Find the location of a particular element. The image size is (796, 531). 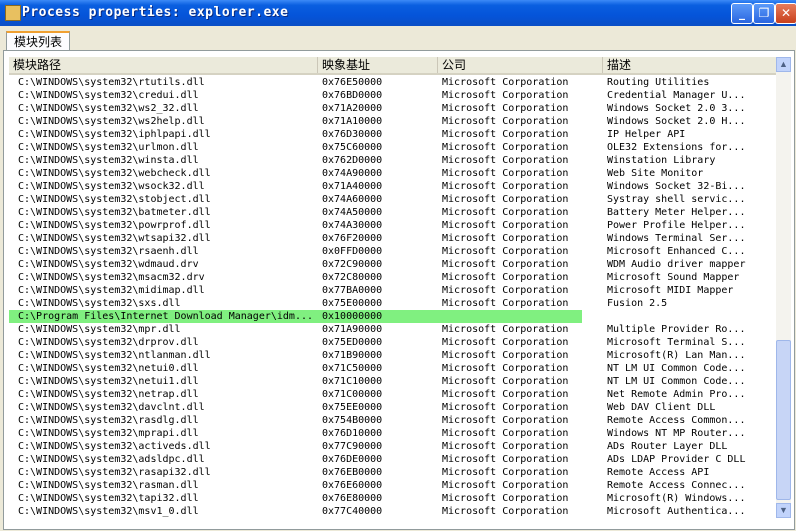

image-base-cell: 0x76F20000 is located at coordinates (352, 238).